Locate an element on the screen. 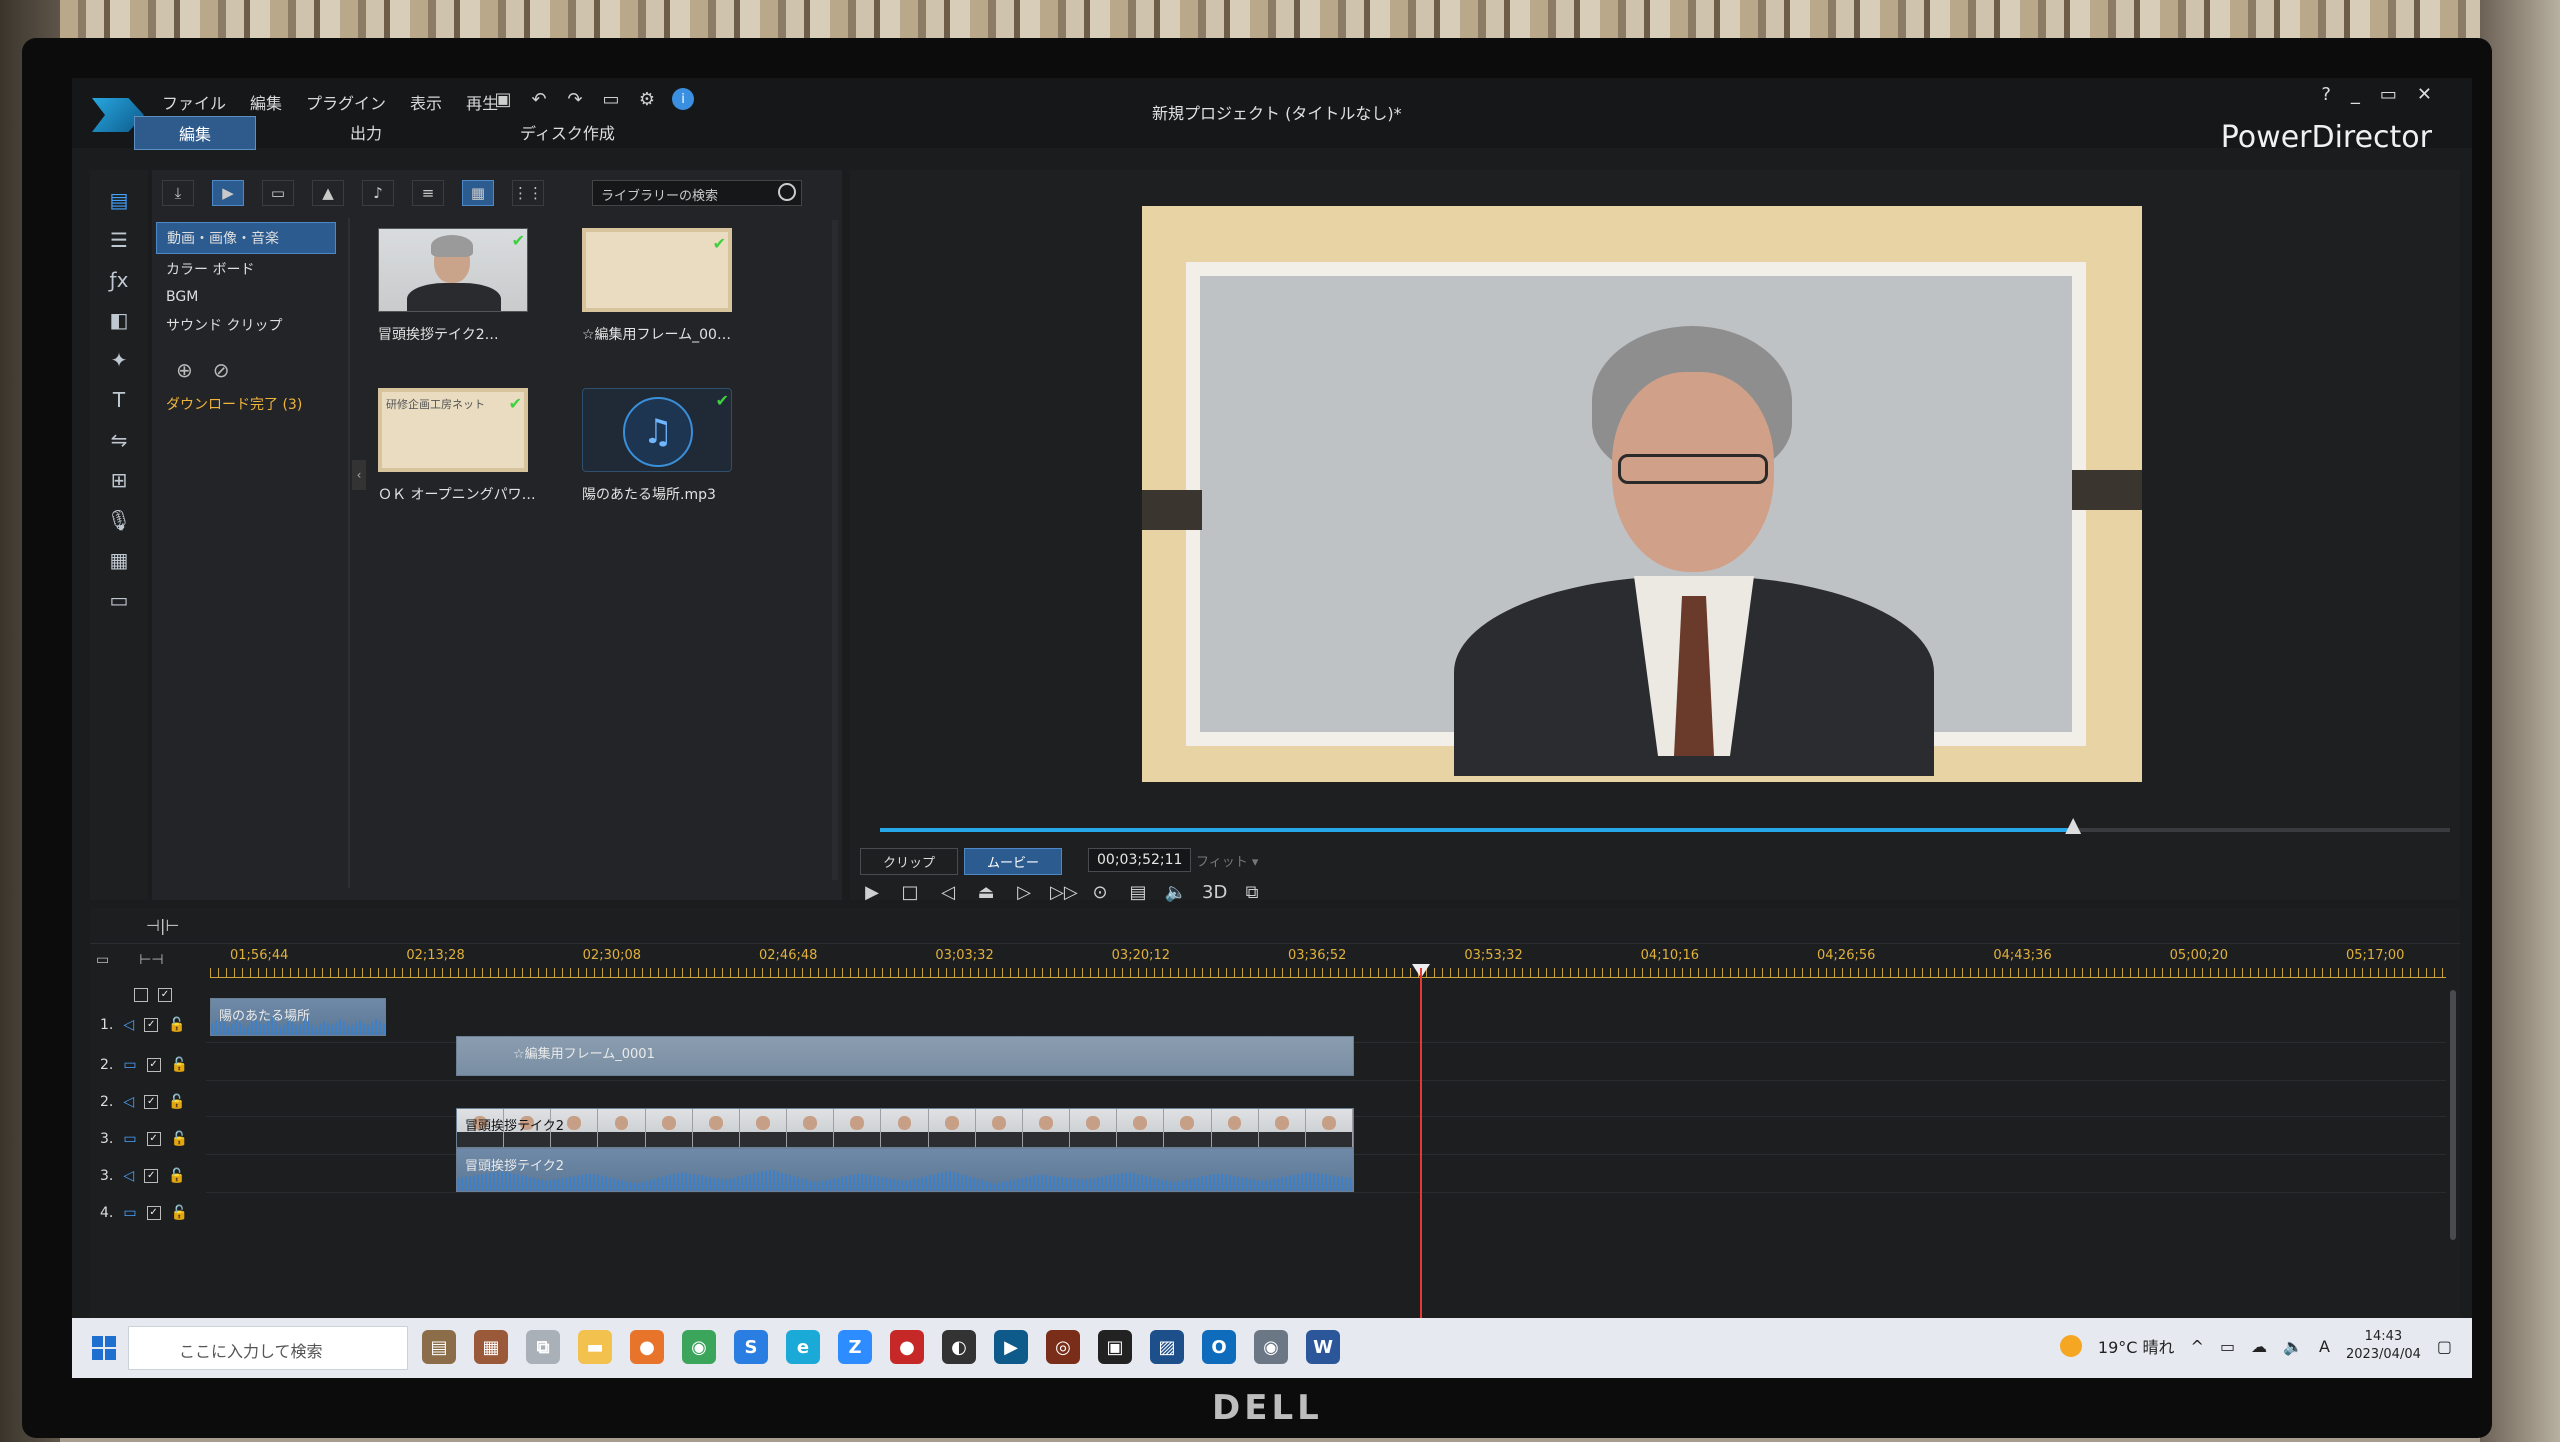 Image resolution: width=2560 pixels, height=1442 pixels. media-room-icon: ▤ is located at coordinates (119, 200).